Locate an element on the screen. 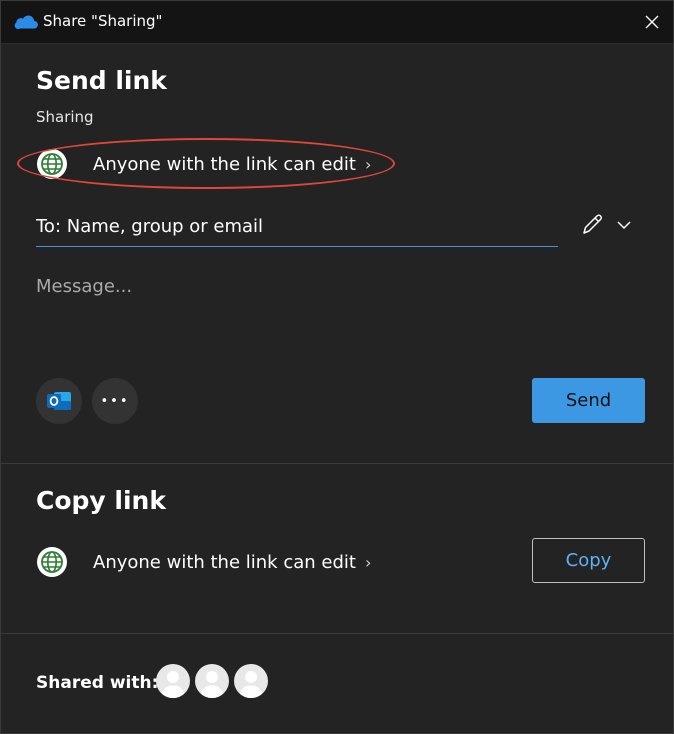  message-input is located at coordinates (336, 316).